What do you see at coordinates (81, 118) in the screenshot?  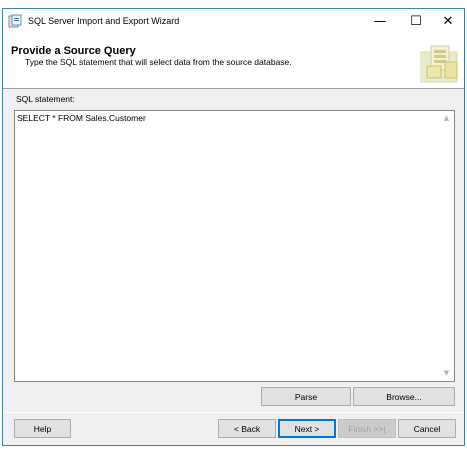 I see `sql-statement-text: SELECT * FROM Sales.Customer` at bounding box center [81, 118].